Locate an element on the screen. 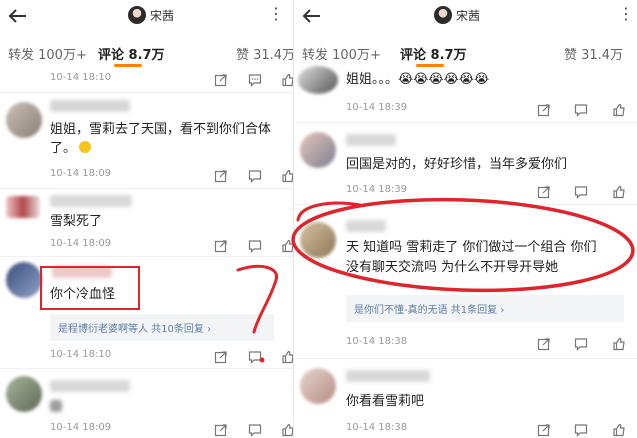 The height and width of the screenshot is (438, 637). annotation-circle is located at coordinates (463, 245).